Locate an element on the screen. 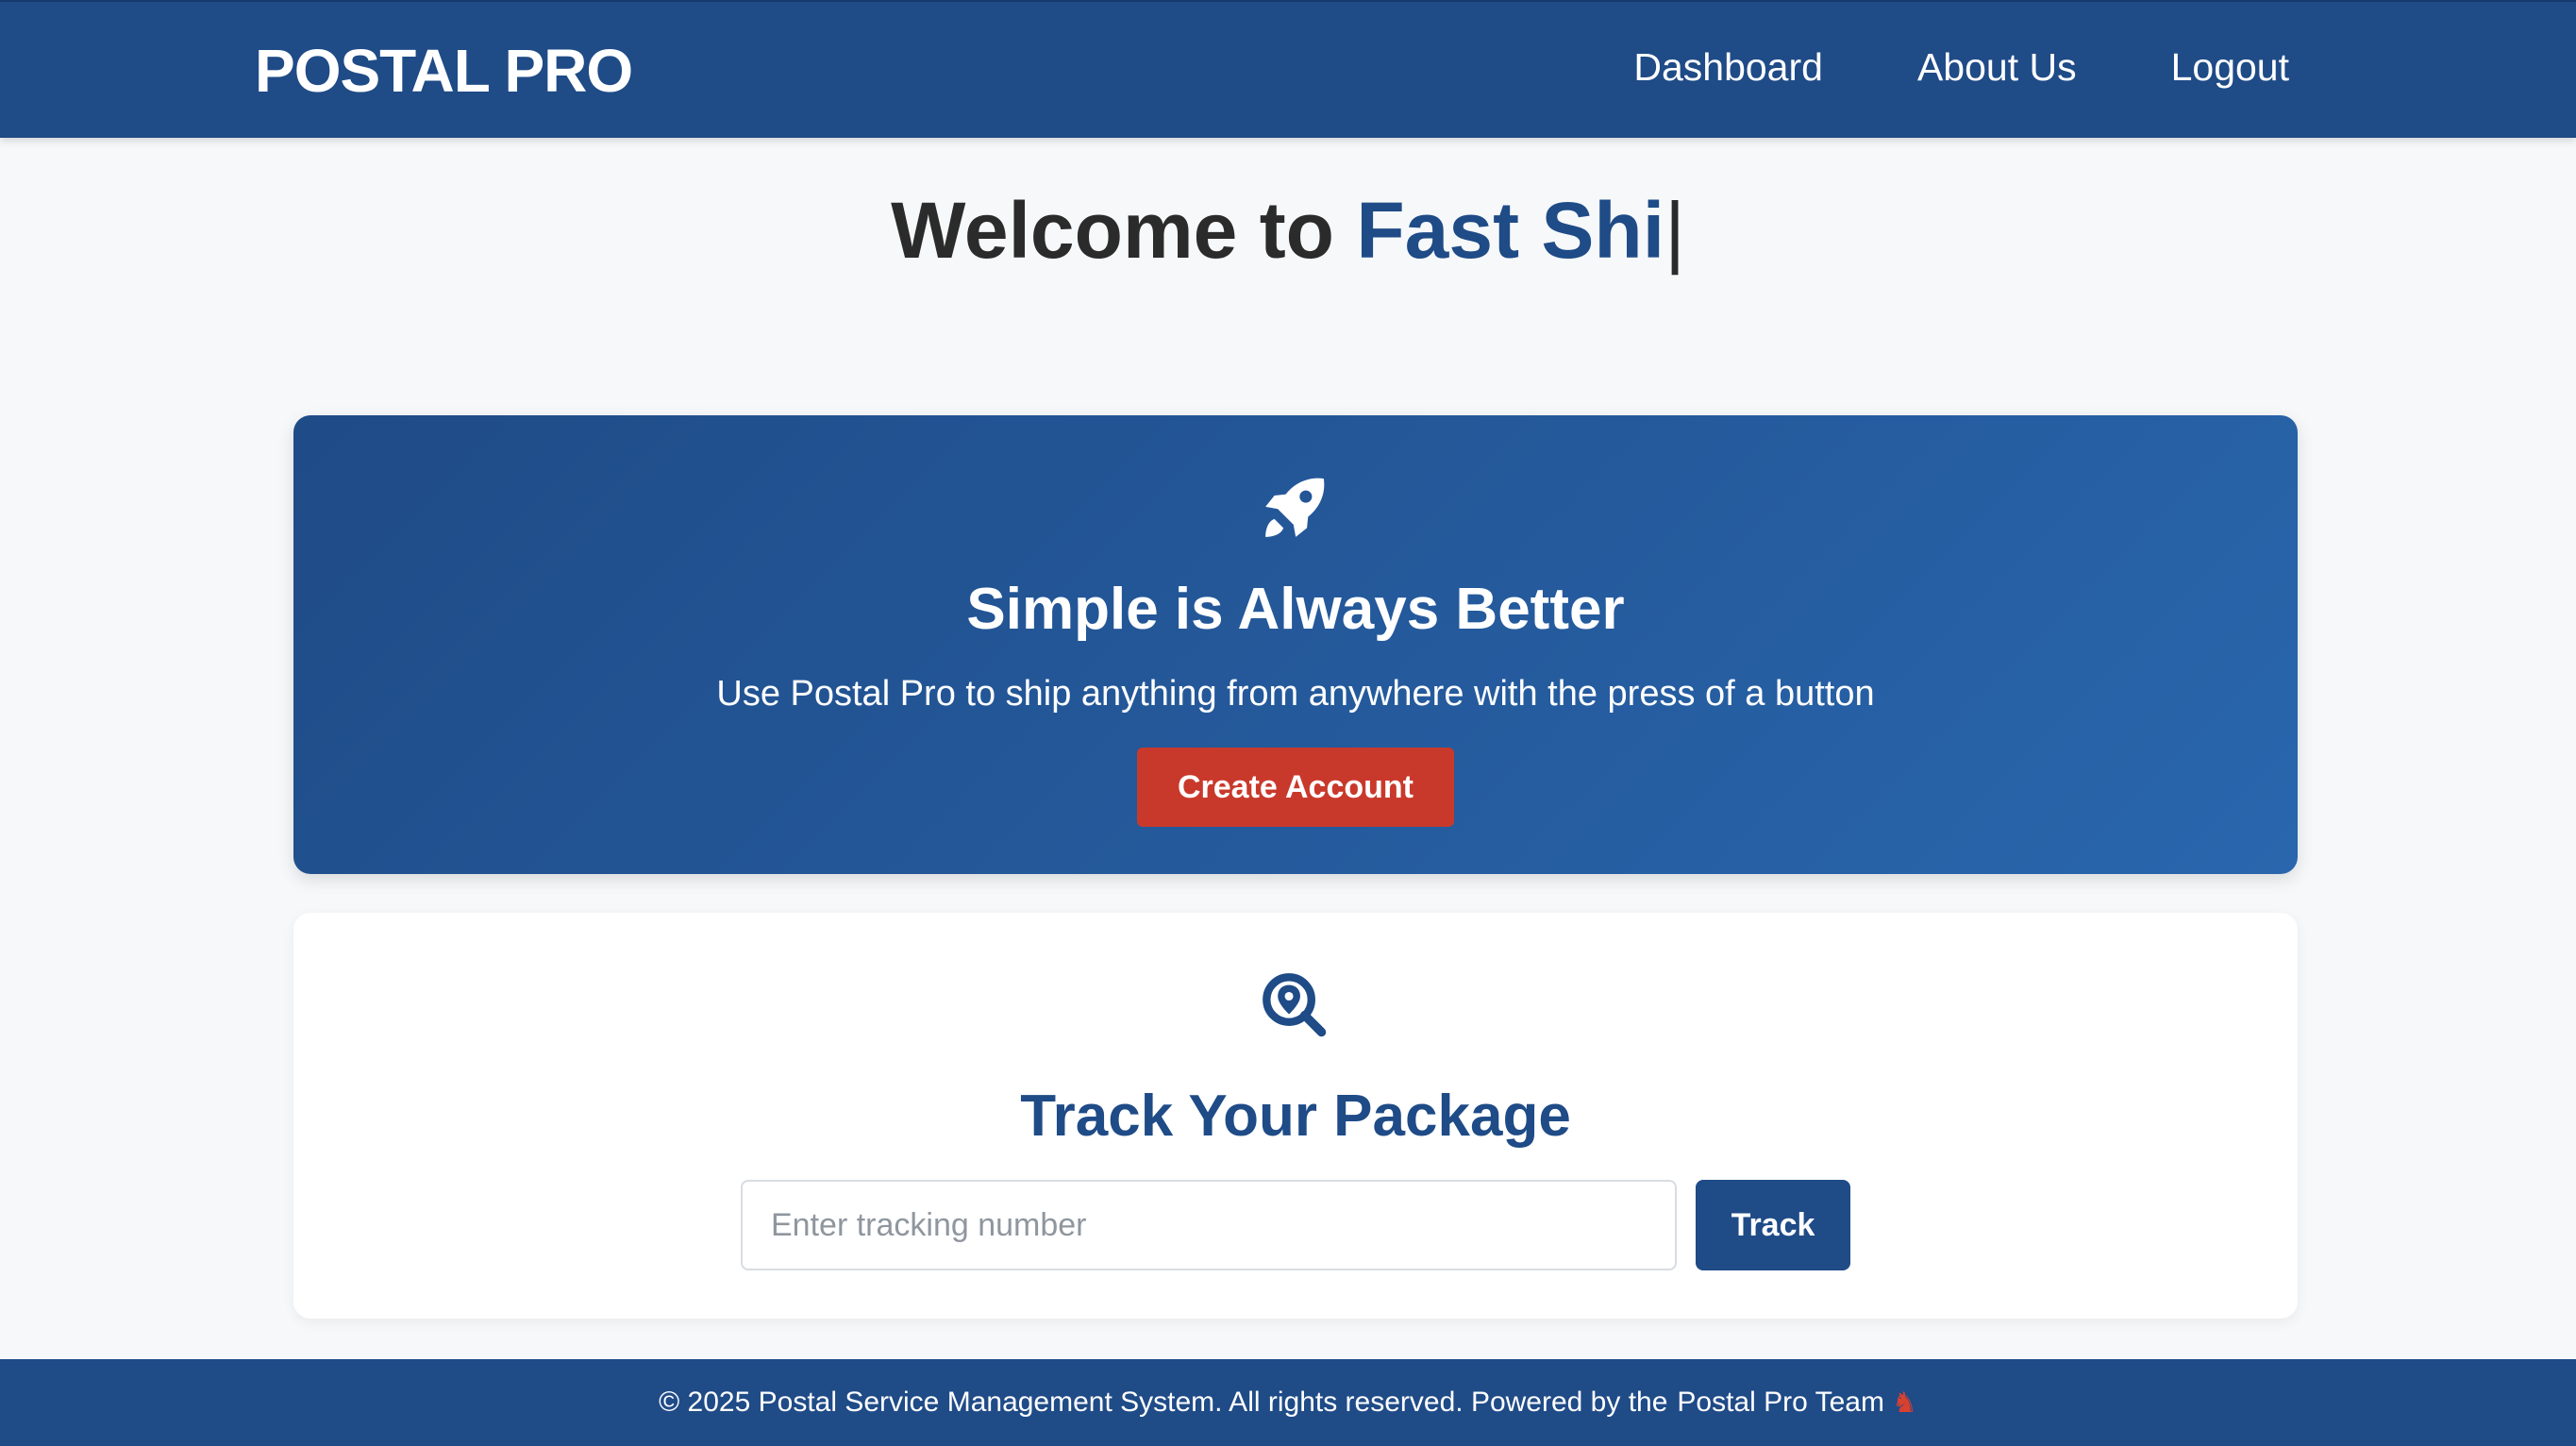  track-title: Track Your Package is located at coordinates (1295, 1116).